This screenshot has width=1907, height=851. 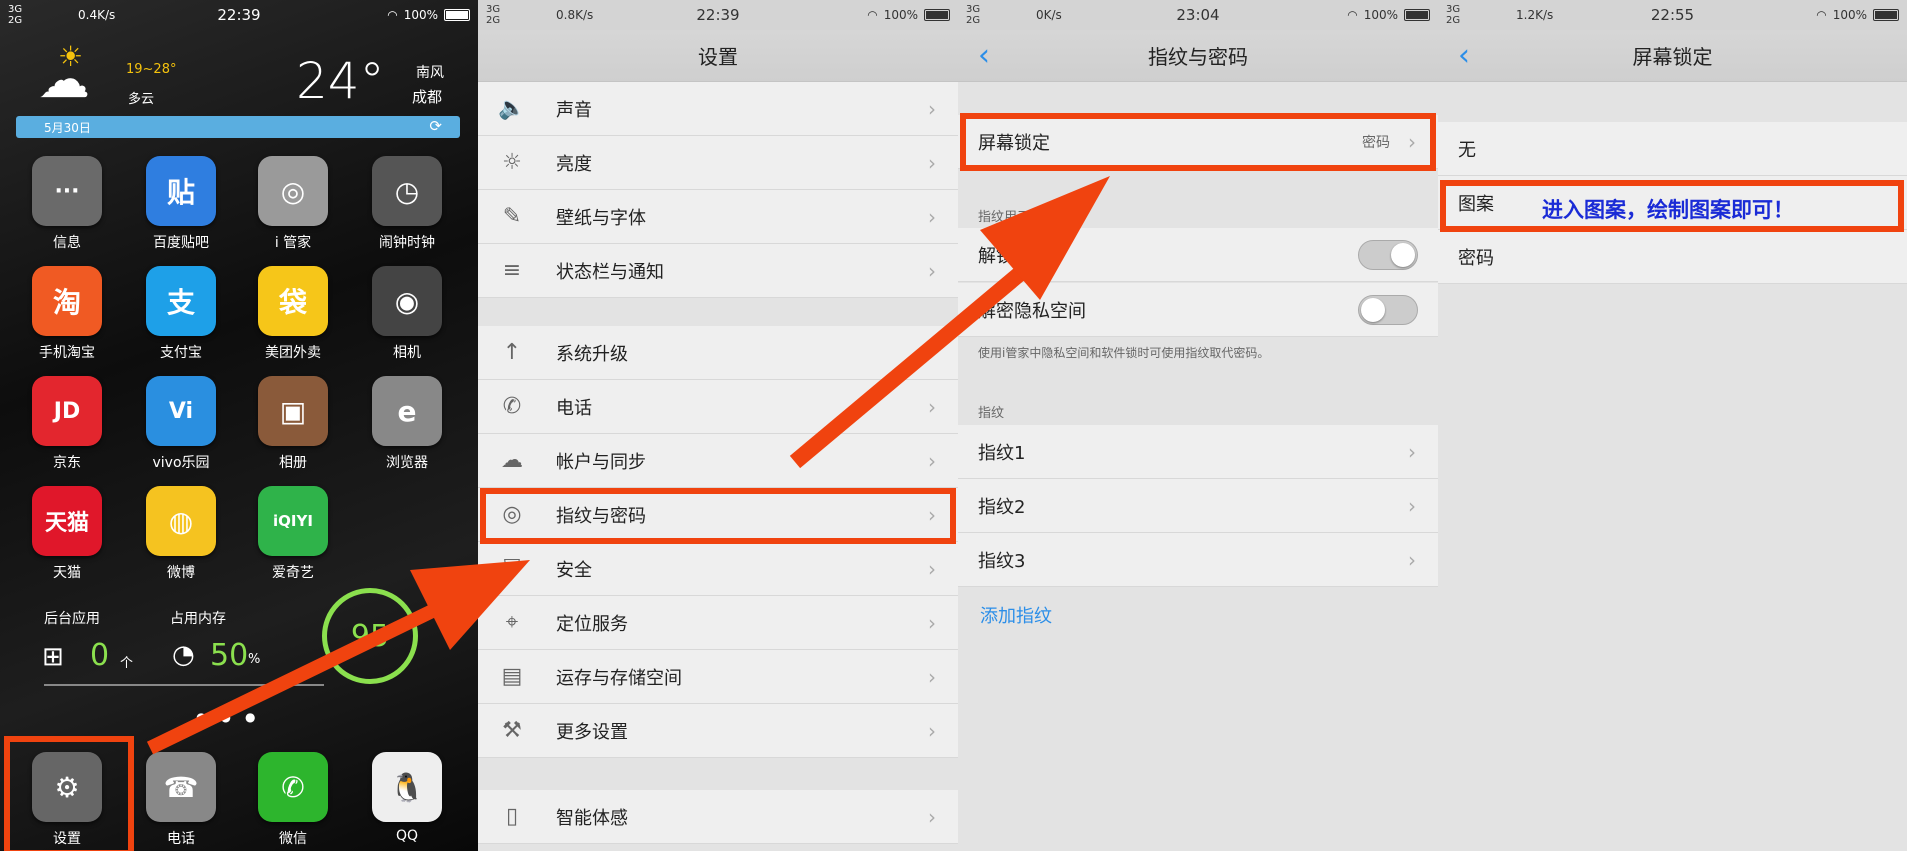 I want to click on row-label: 系统升级, so click(x=592, y=354).